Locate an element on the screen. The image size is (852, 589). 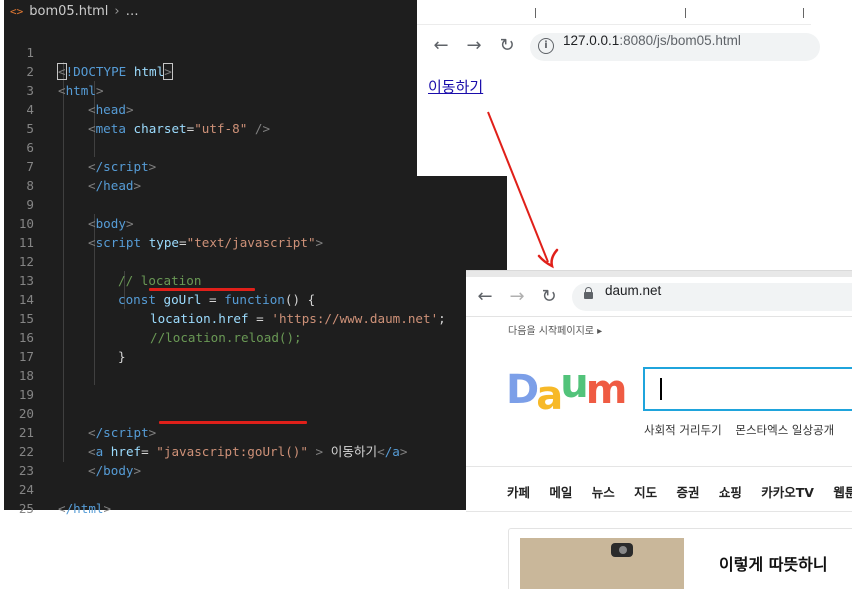
news-thumbnail is located at coordinates (602, 563).